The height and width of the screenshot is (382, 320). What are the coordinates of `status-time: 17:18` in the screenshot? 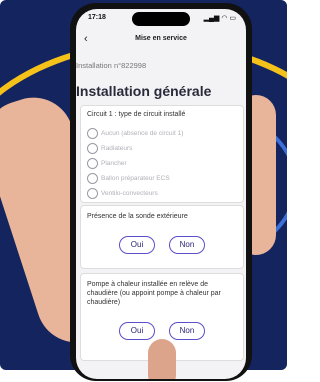 It's located at (97, 17).